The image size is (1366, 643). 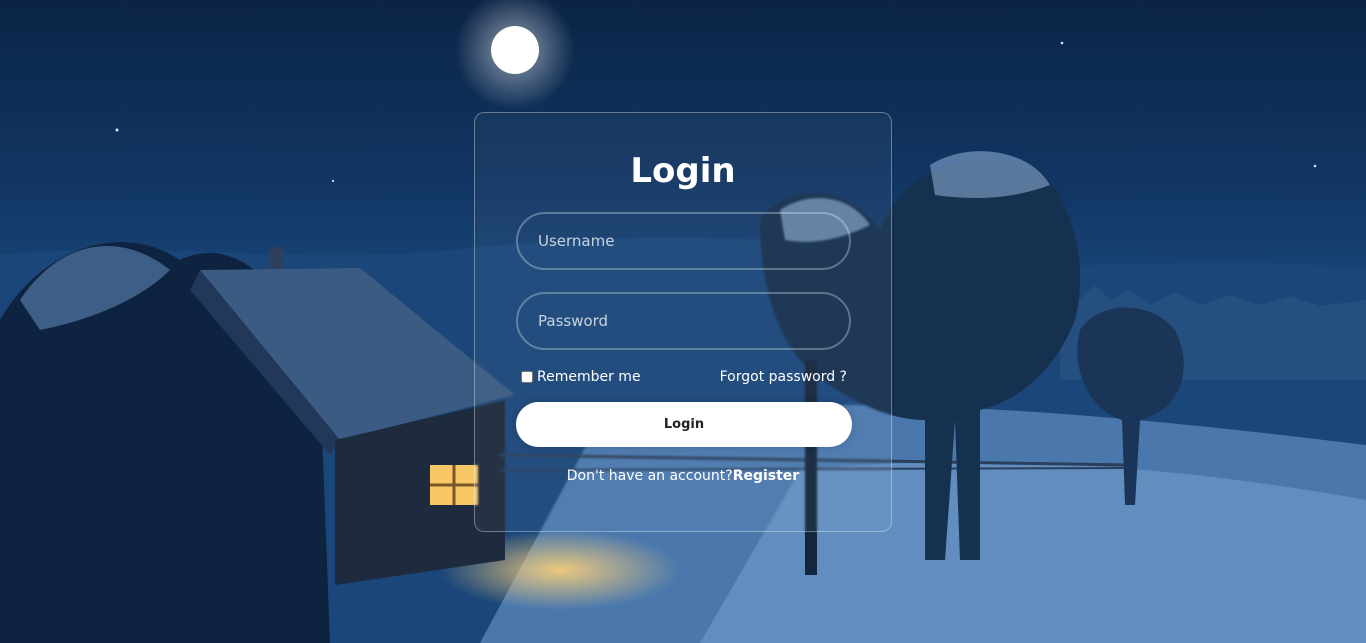 I want to click on cabin-chimney, so click(x=277, y=258).